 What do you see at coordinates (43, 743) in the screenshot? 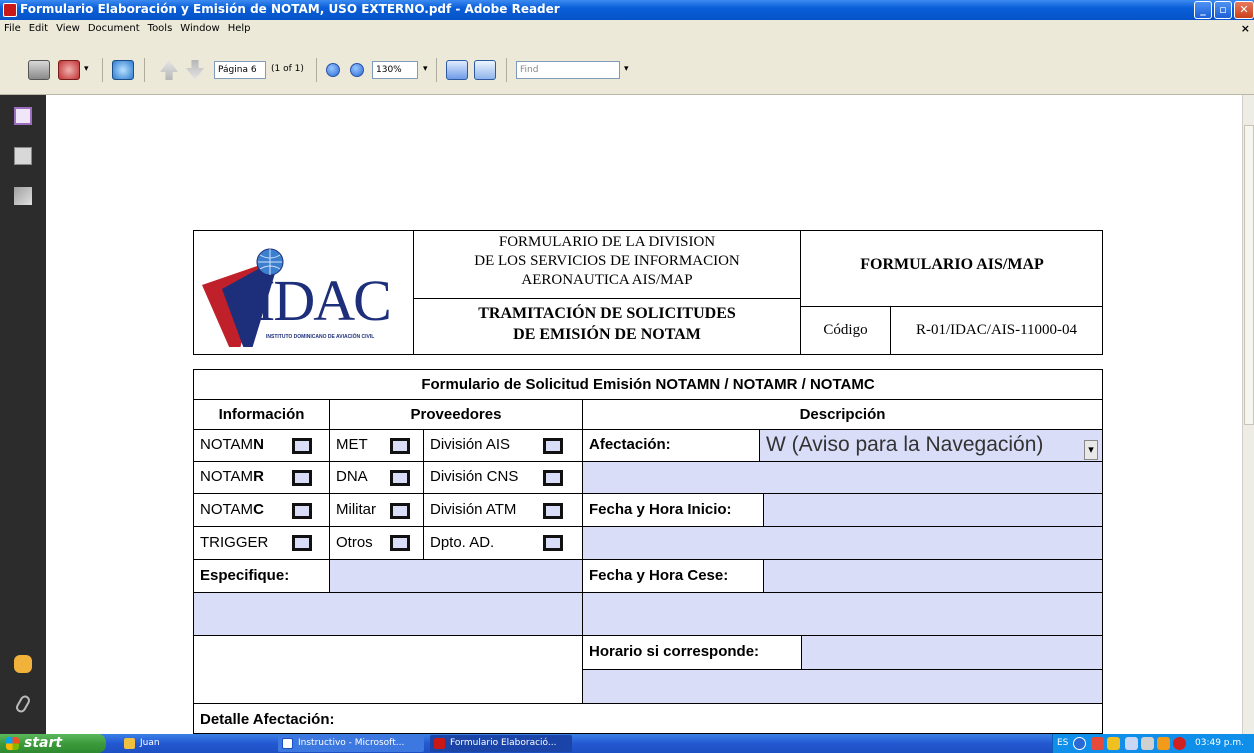
I see `start-label: start` at bounding box center [43, 743].